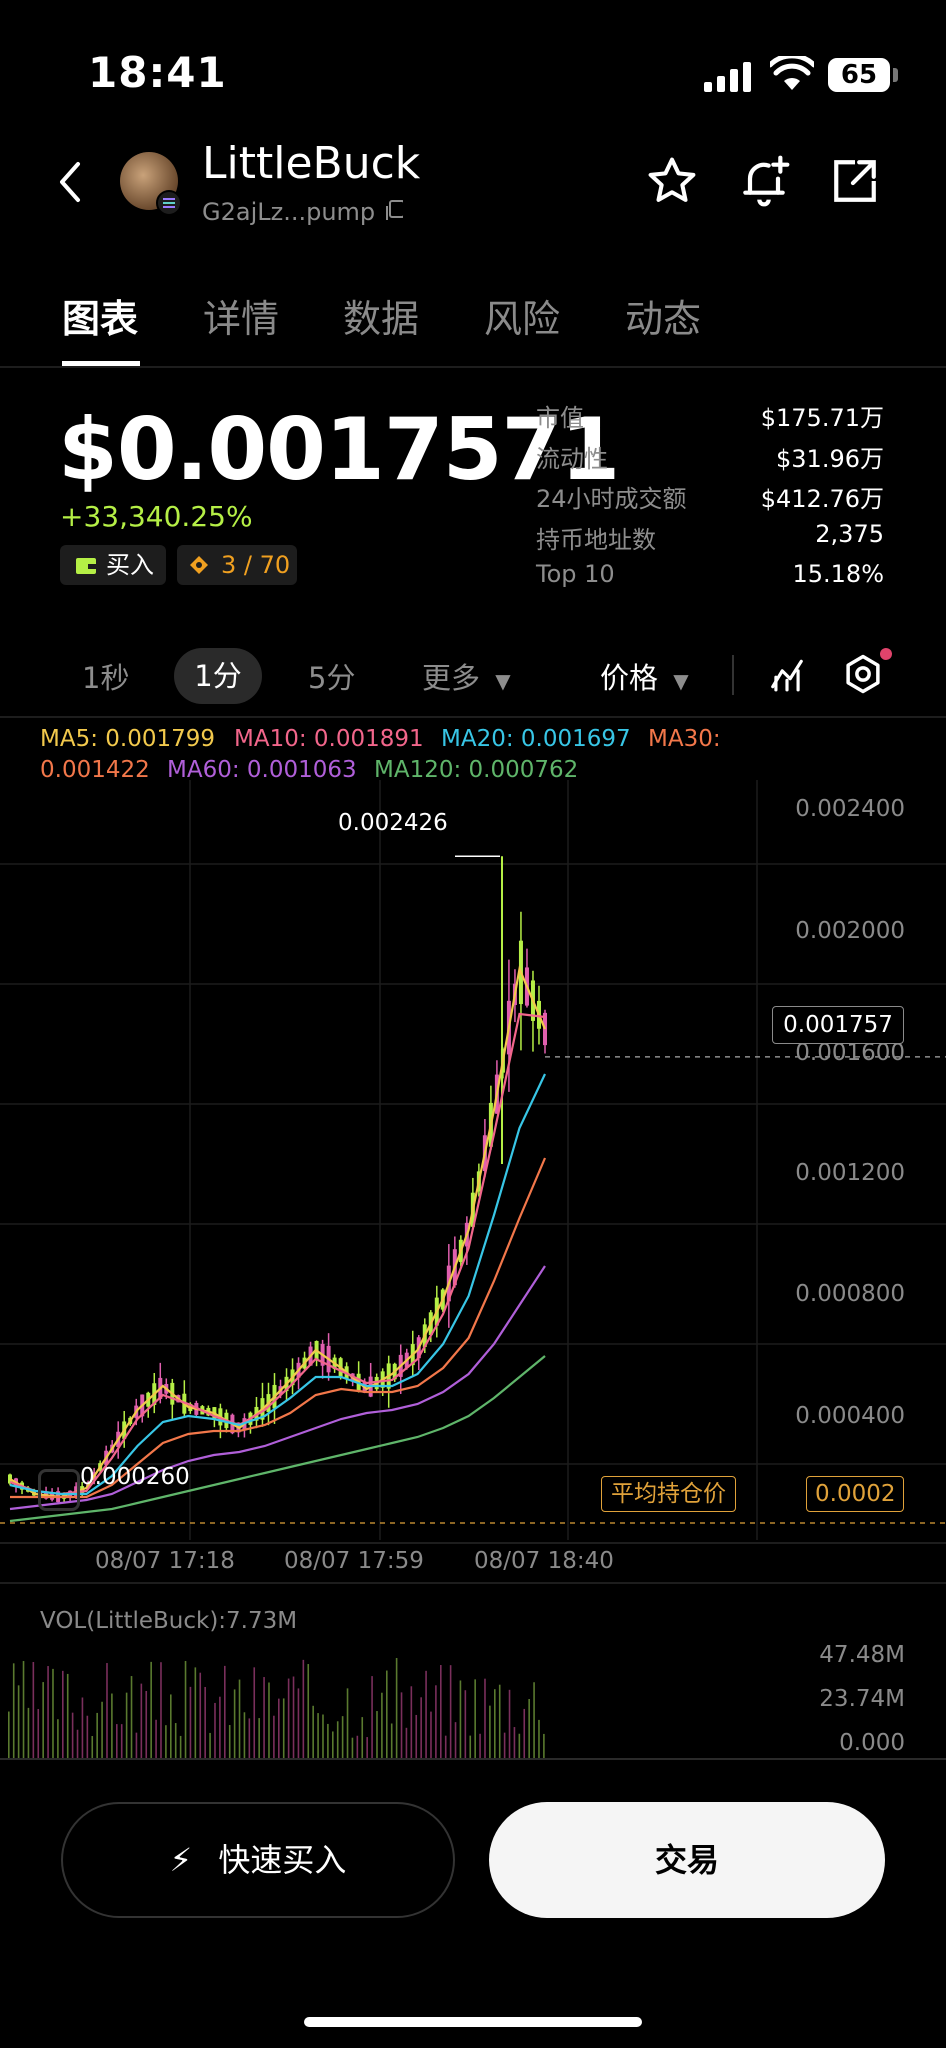 This screenshot has height=2048, width=946. Describe the element at coordinates (394, 210) in the screenshot. I see `copy-icon` at that location.